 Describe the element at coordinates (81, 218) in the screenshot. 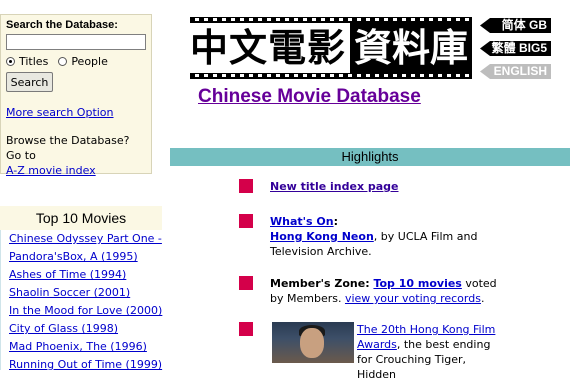

I see `top-10-title: Top 10 Movies` at that location.